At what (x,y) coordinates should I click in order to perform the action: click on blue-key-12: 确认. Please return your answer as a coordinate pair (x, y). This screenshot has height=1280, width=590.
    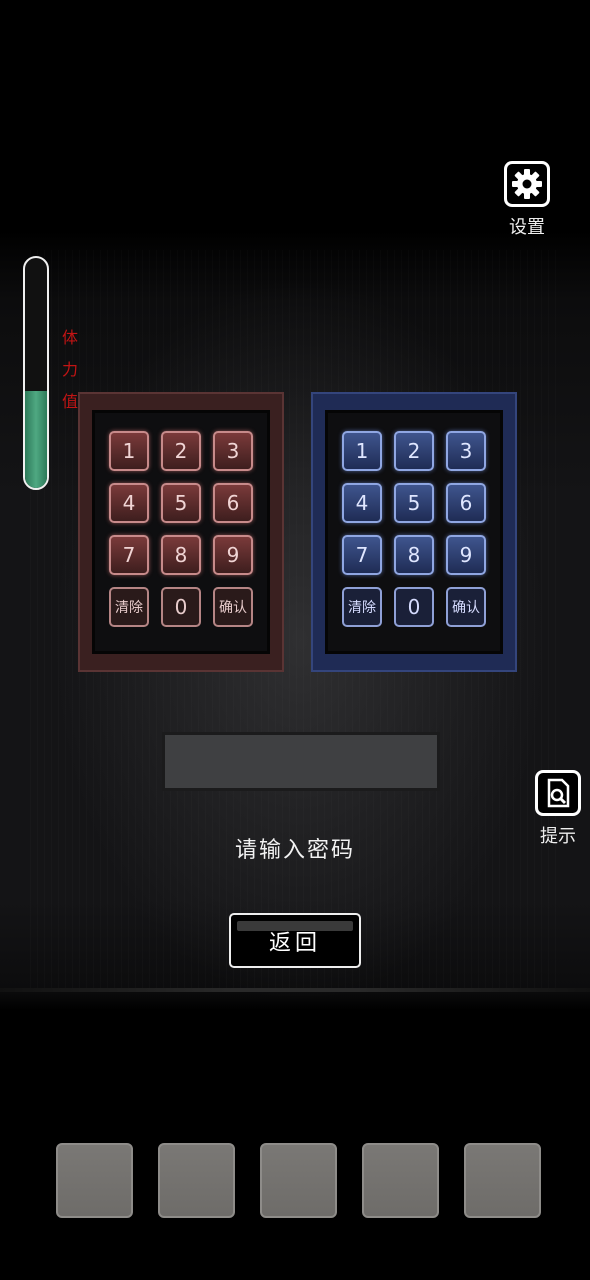
    Looking at the image, I should click on (466, 607).